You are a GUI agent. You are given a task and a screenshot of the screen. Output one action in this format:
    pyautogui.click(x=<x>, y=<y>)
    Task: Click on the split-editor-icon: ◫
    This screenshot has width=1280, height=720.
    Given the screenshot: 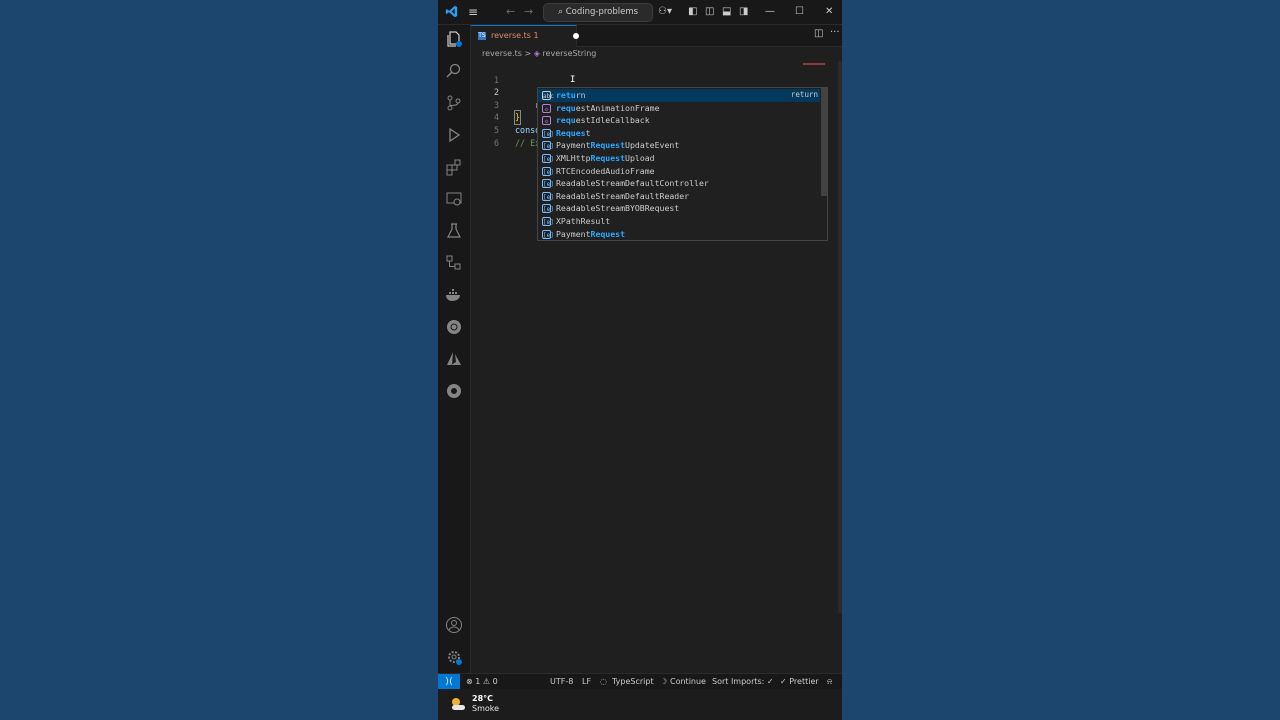 What is the action you would take?
    pyautogui.click(x=818, y=33)
    